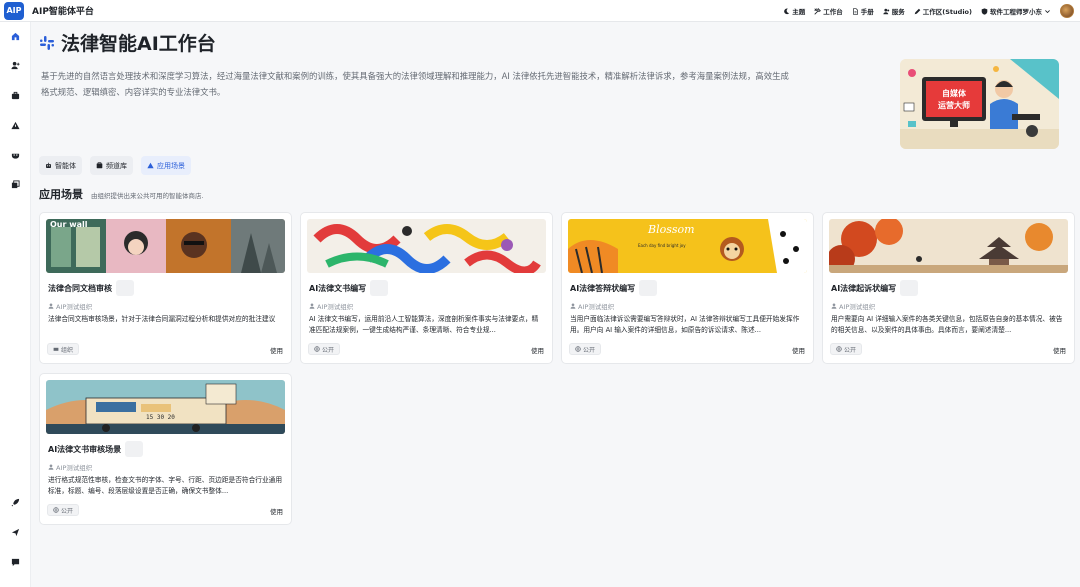  Describe the element at coordinates (56, 349) in the screenshot. I see `org-icon` at that location.